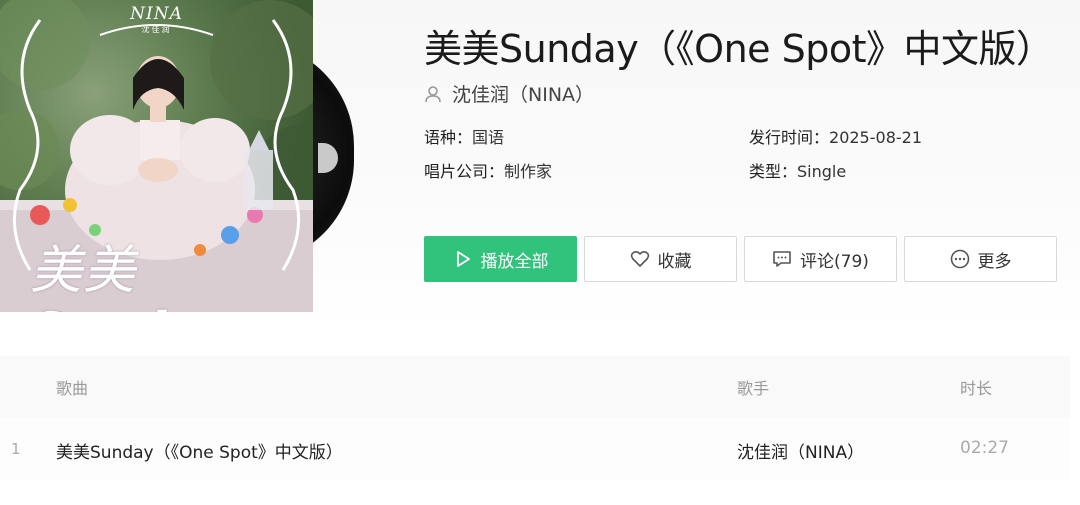  What do you see at coordinates (488, 137) in the screenshot?
I see `language-value: 国语` at bounding box center [488, 137].